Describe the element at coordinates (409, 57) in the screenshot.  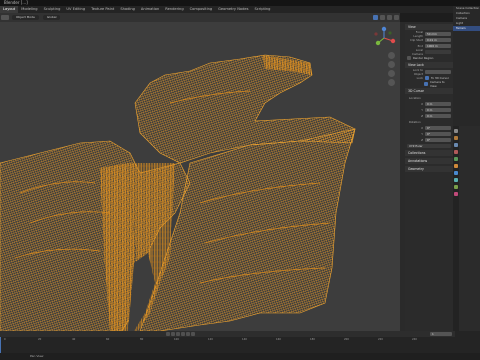
I see `render-region-checkbox` at that location.